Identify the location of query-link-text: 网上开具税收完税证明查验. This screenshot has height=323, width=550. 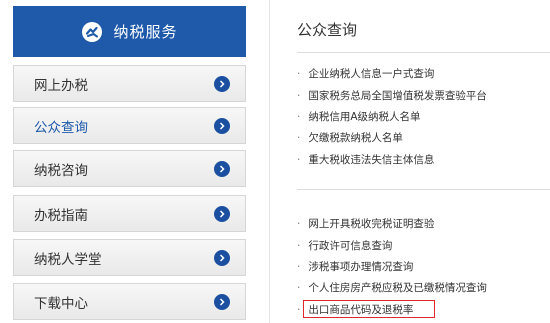
(371, 224).